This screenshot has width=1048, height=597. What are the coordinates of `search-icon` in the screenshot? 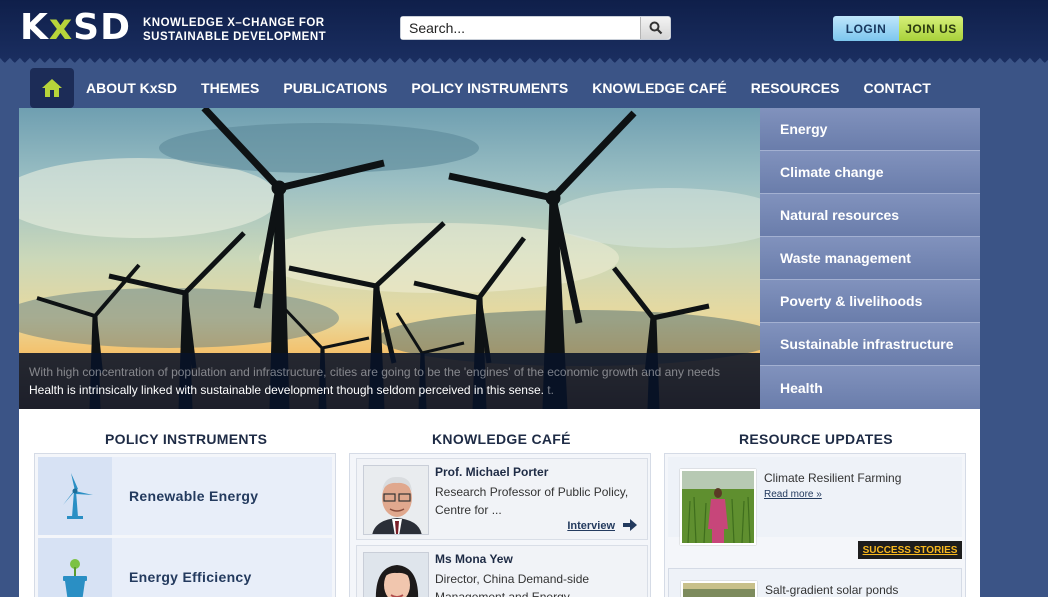 It's located at (655, 28).